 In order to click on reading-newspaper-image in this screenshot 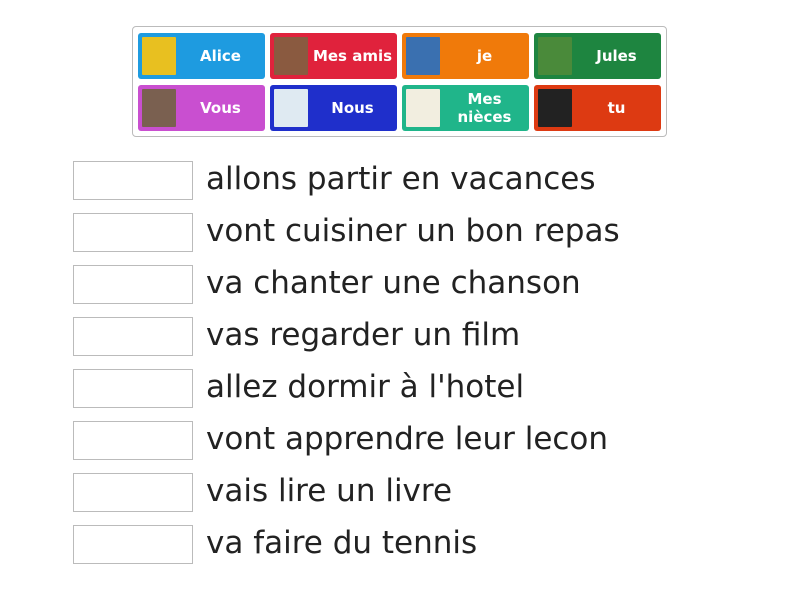, I will do `click(423, 56)`.